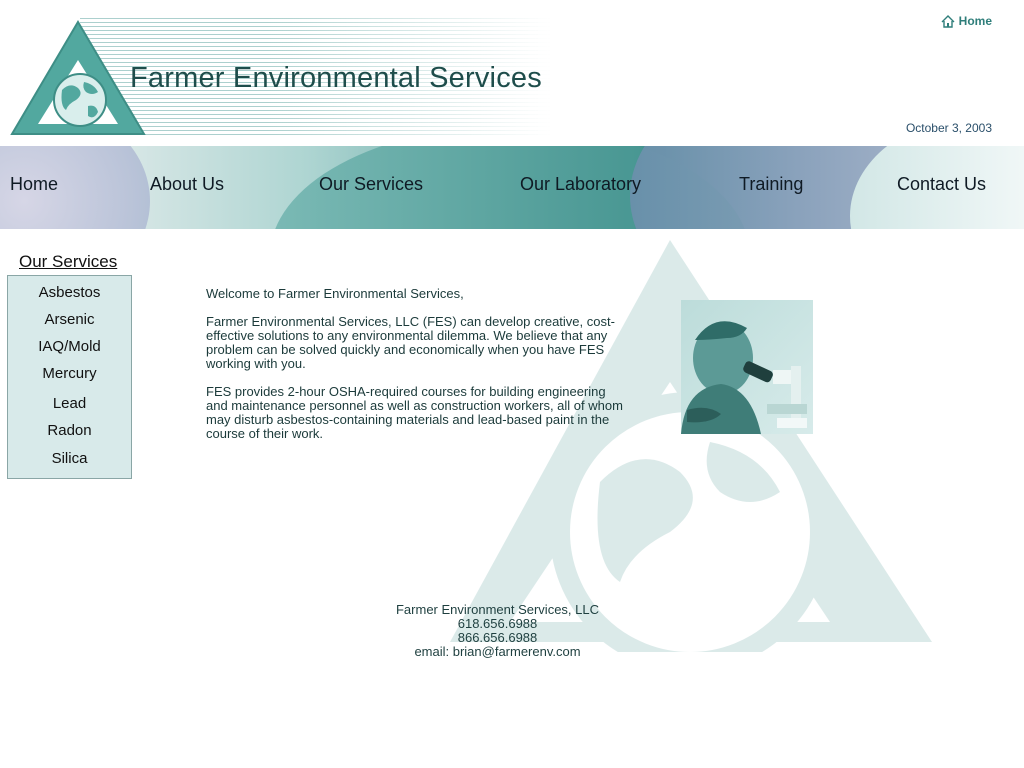 The height and width of the screenshot is (768, 1024). I want to click on sidebar-item-asbestos: Asbestos, so click(69, 292).